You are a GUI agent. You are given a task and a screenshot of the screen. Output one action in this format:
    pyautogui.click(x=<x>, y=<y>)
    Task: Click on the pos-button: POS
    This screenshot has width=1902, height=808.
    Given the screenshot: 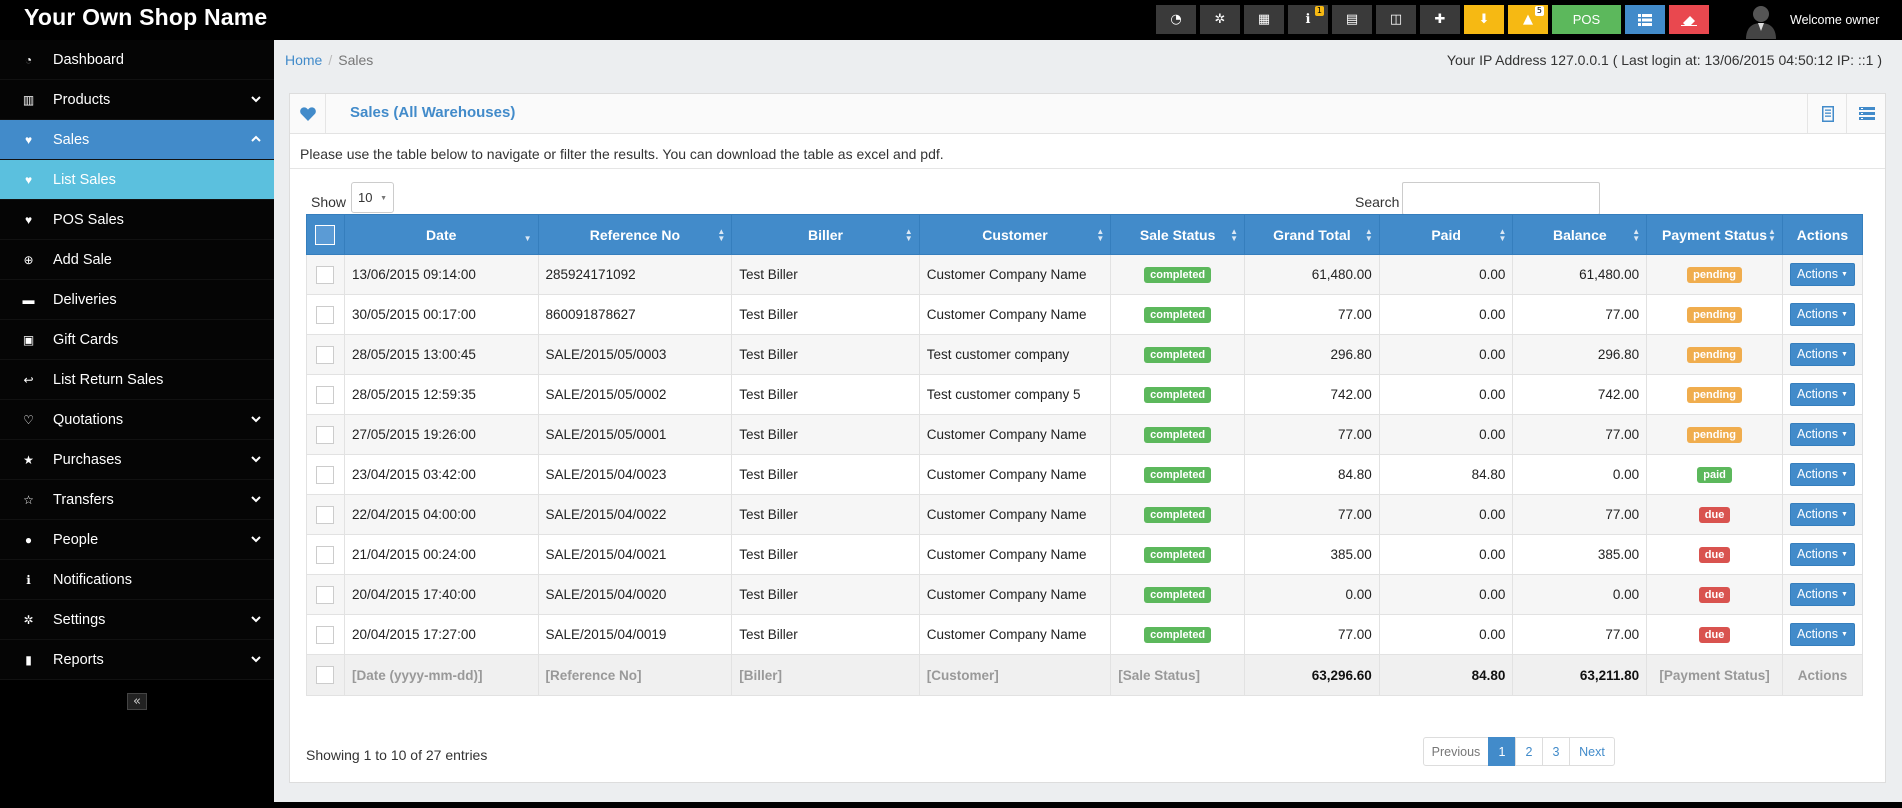 What is the action you would take?
    pyautogui.click(x=1586, y=19)
    